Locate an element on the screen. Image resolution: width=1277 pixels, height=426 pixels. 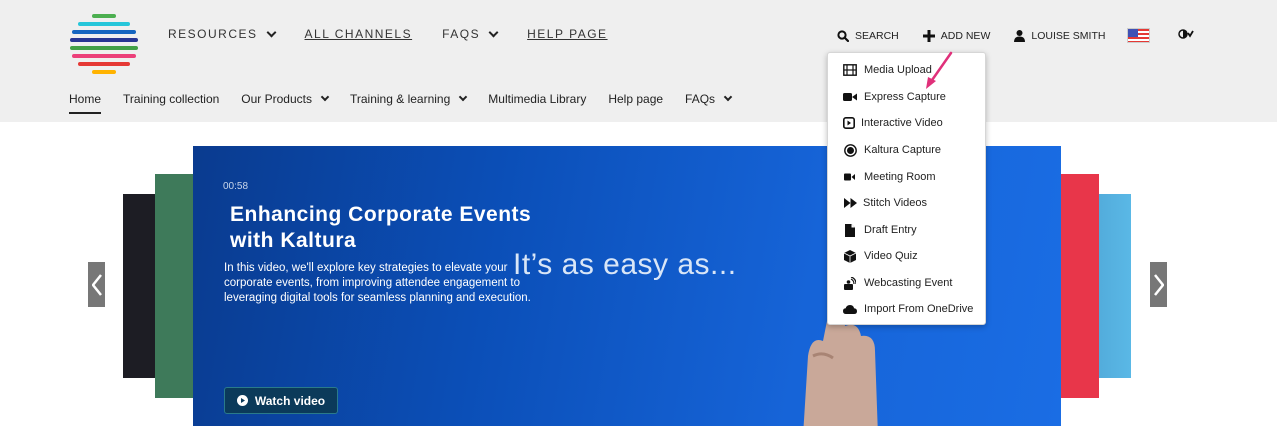
sub-nav-help-page: Help page is located at coordinates (635, 99).